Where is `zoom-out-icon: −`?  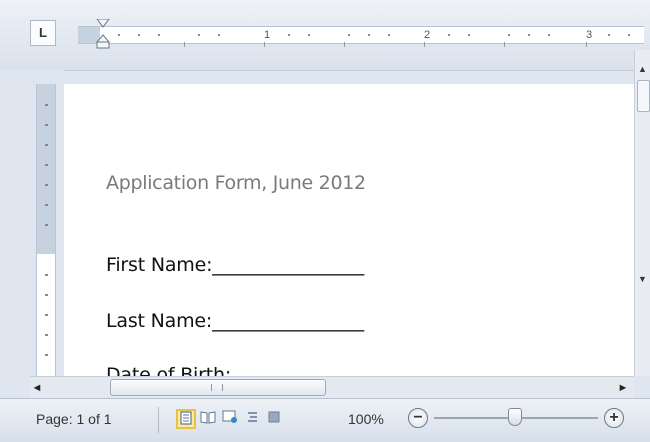 zoom-out-icon: − is located at coordinates (418, 418).